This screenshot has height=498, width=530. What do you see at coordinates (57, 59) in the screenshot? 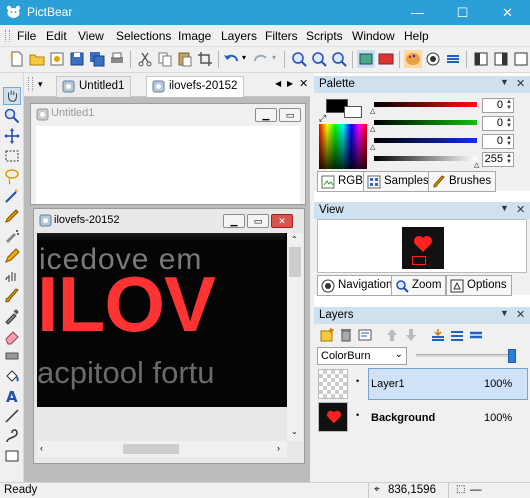
I see `open-image-icon` at bounding box center [57, 59].